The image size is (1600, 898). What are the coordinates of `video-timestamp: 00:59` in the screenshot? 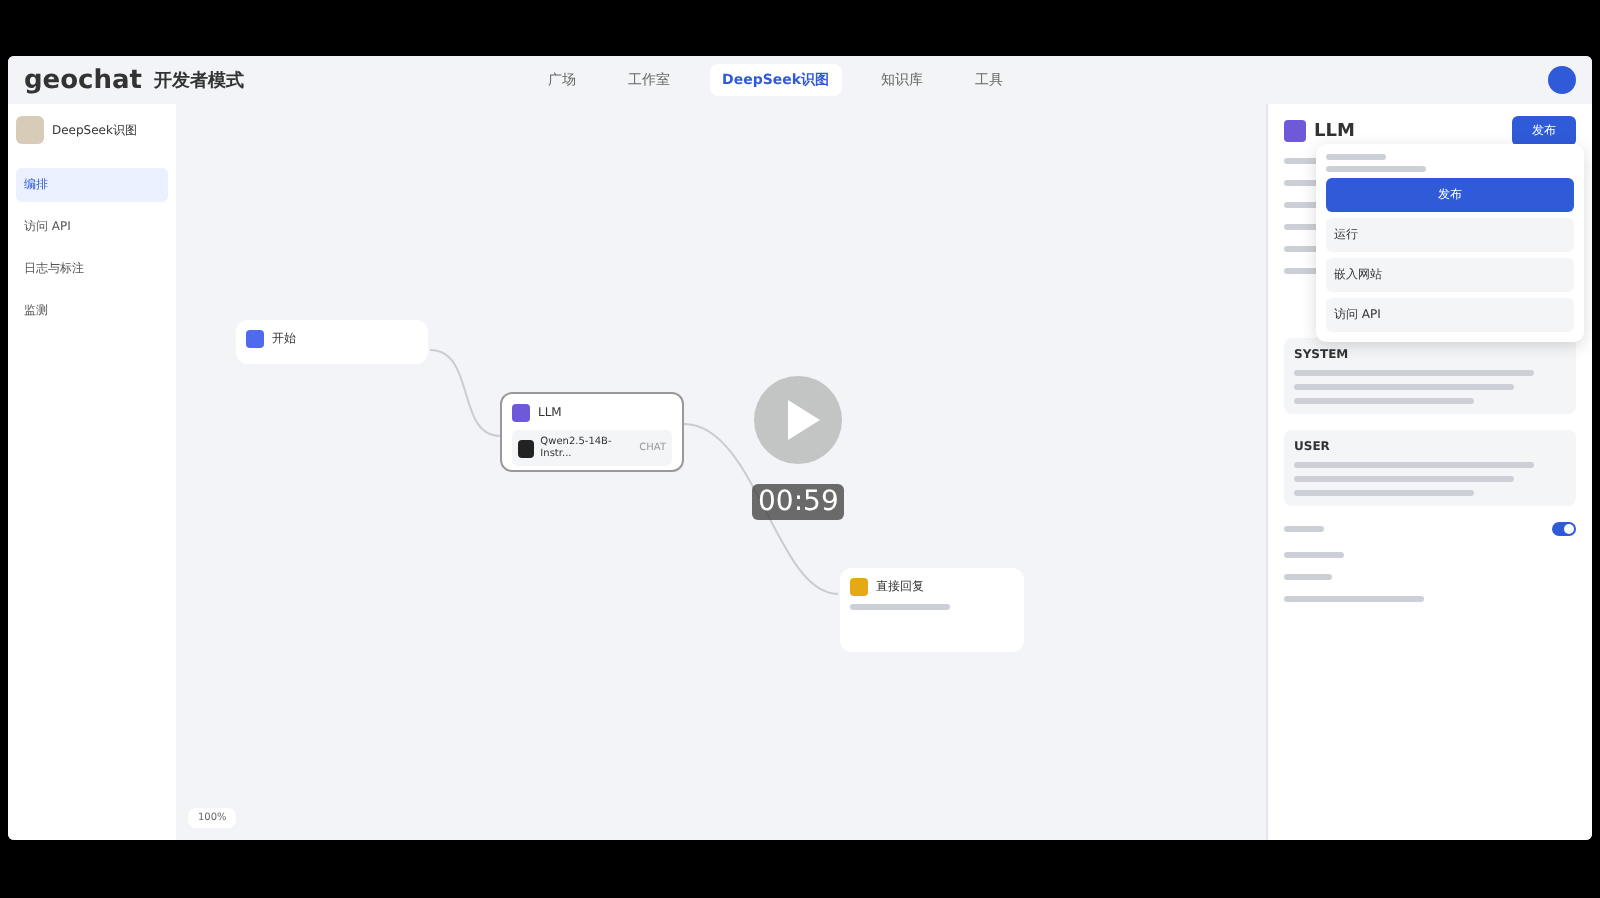 It's located at (798, 502).